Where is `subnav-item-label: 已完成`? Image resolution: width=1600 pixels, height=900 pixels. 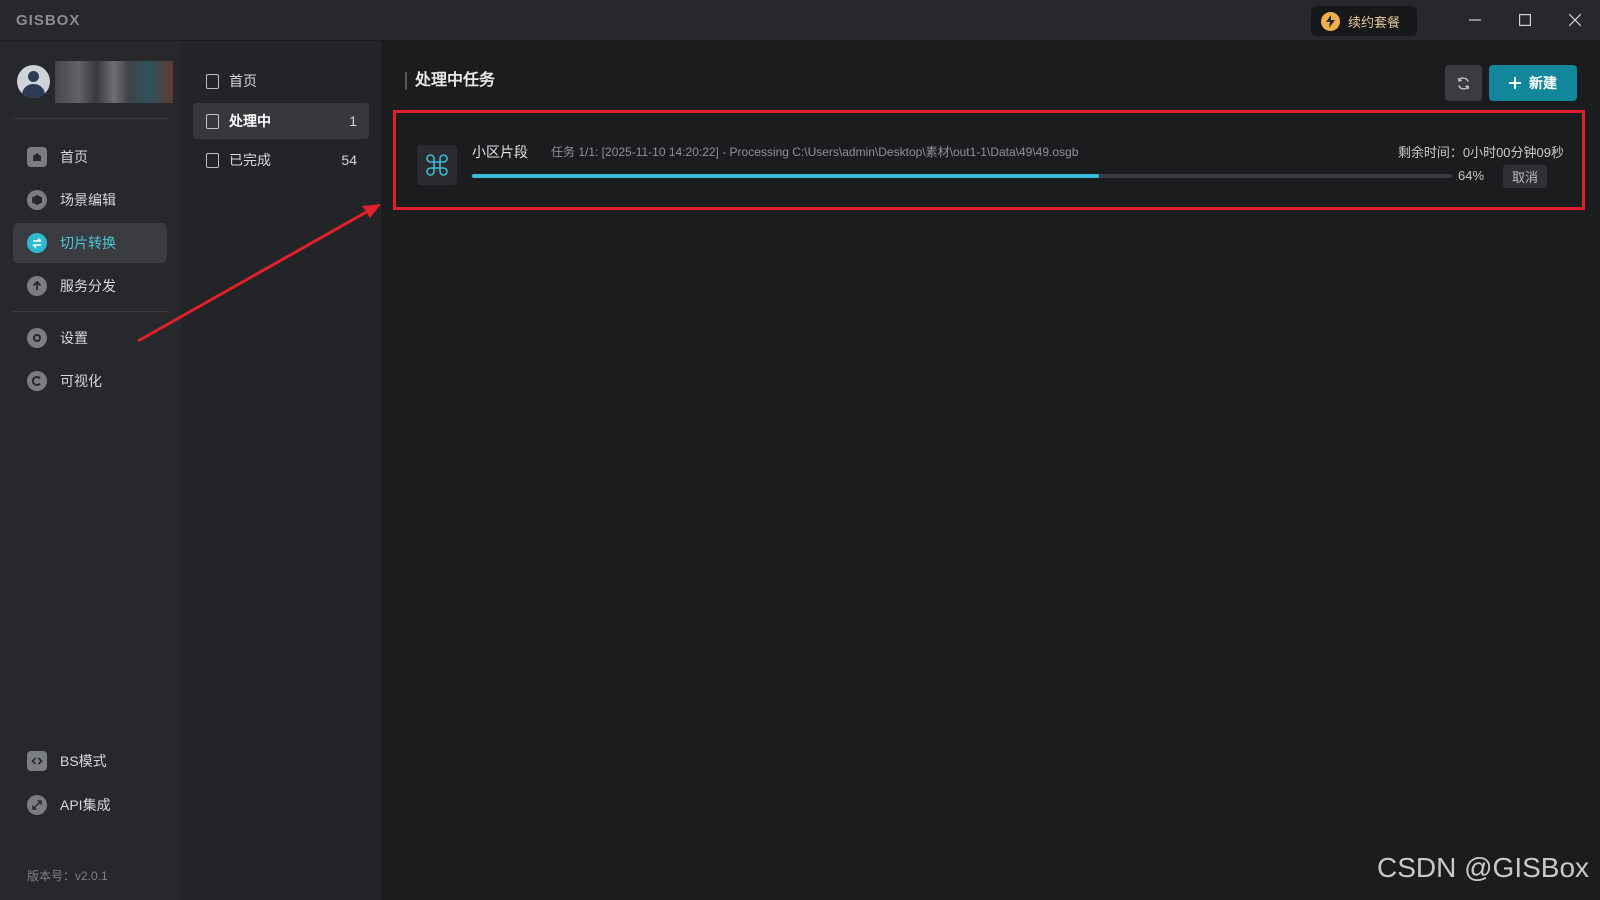 subnav-item-label: 已完成 is located at coordinates (250, 160).